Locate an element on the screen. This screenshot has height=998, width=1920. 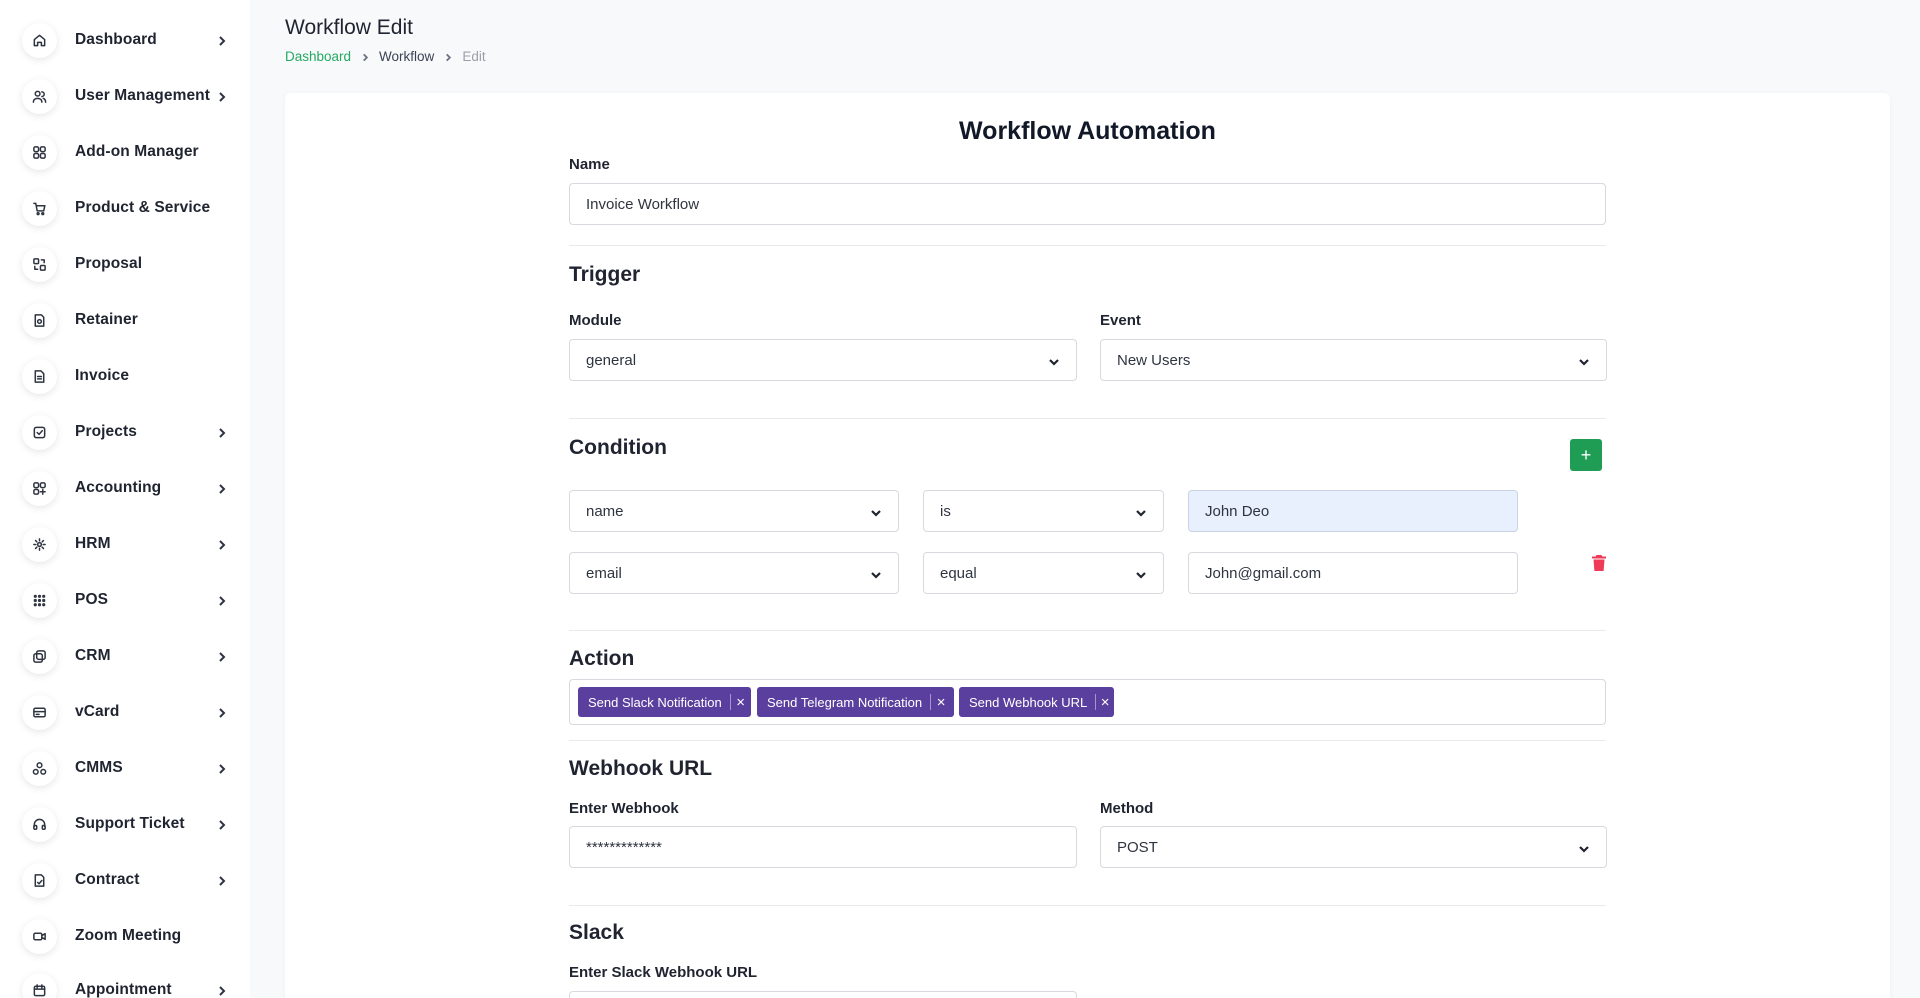
condition-field-select: name is located at coordinates (734, 511).